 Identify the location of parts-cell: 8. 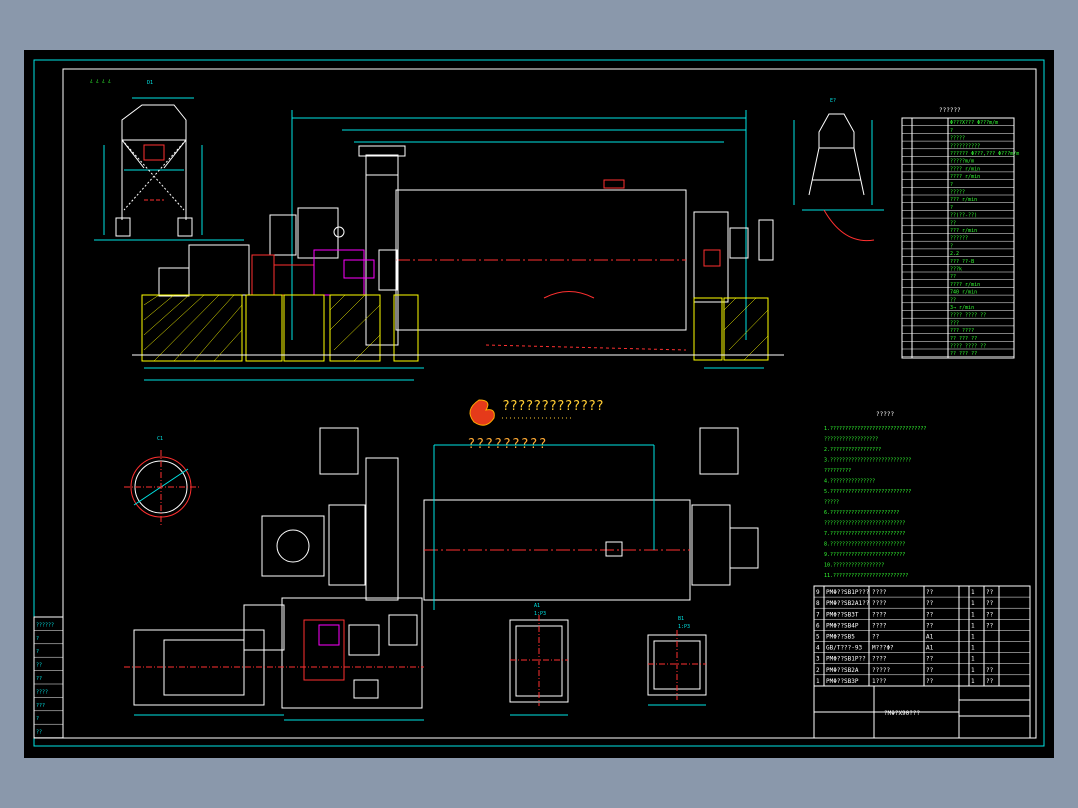
(818, 603).